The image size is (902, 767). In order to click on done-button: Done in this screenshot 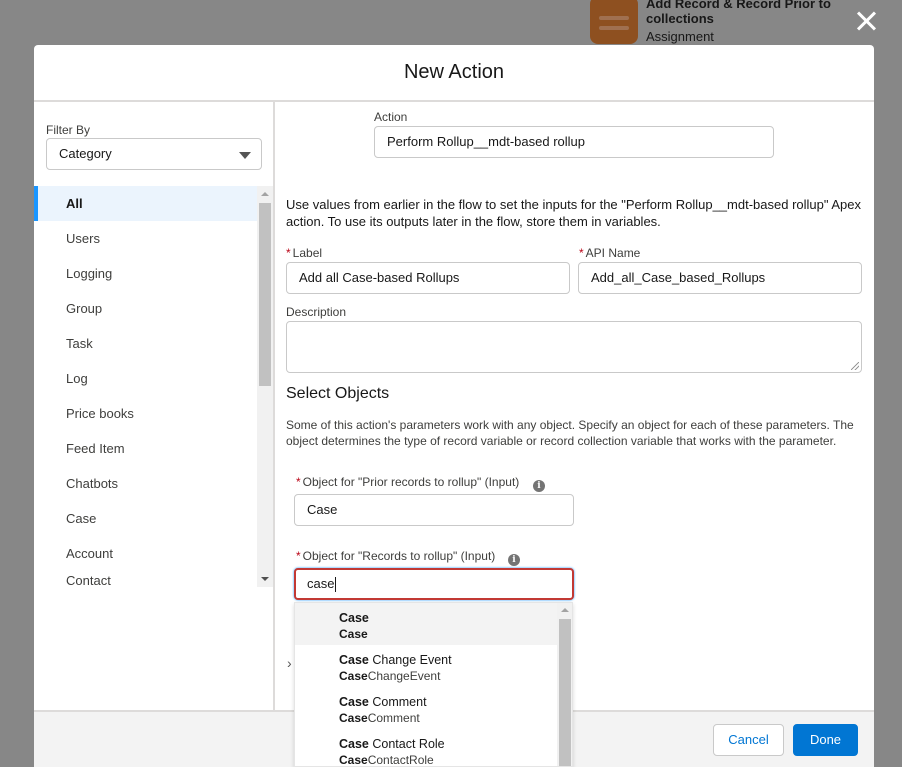, I will do `click(825, 740)`.